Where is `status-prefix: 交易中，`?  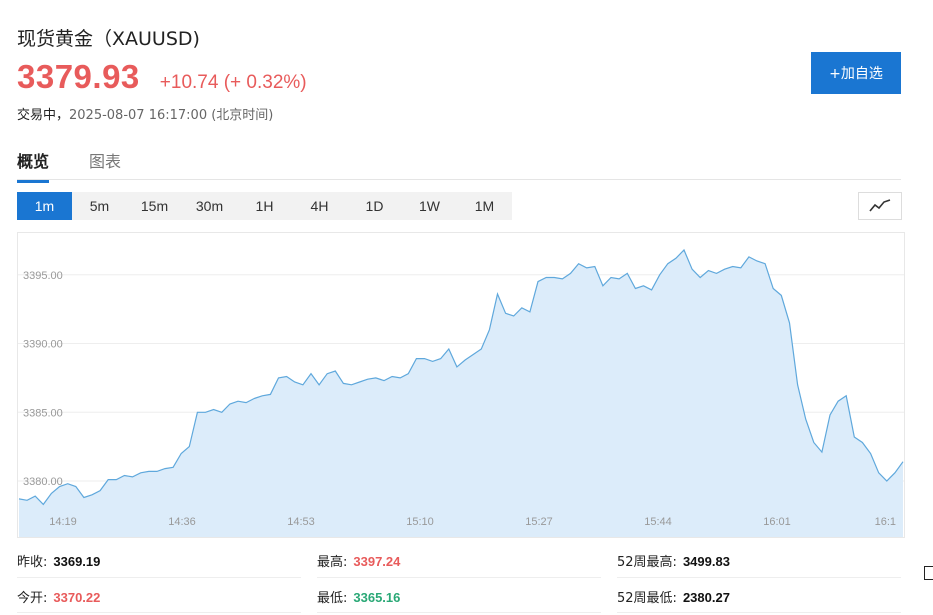 status-prefix: 交易中， is located at coordinates (43, 115).